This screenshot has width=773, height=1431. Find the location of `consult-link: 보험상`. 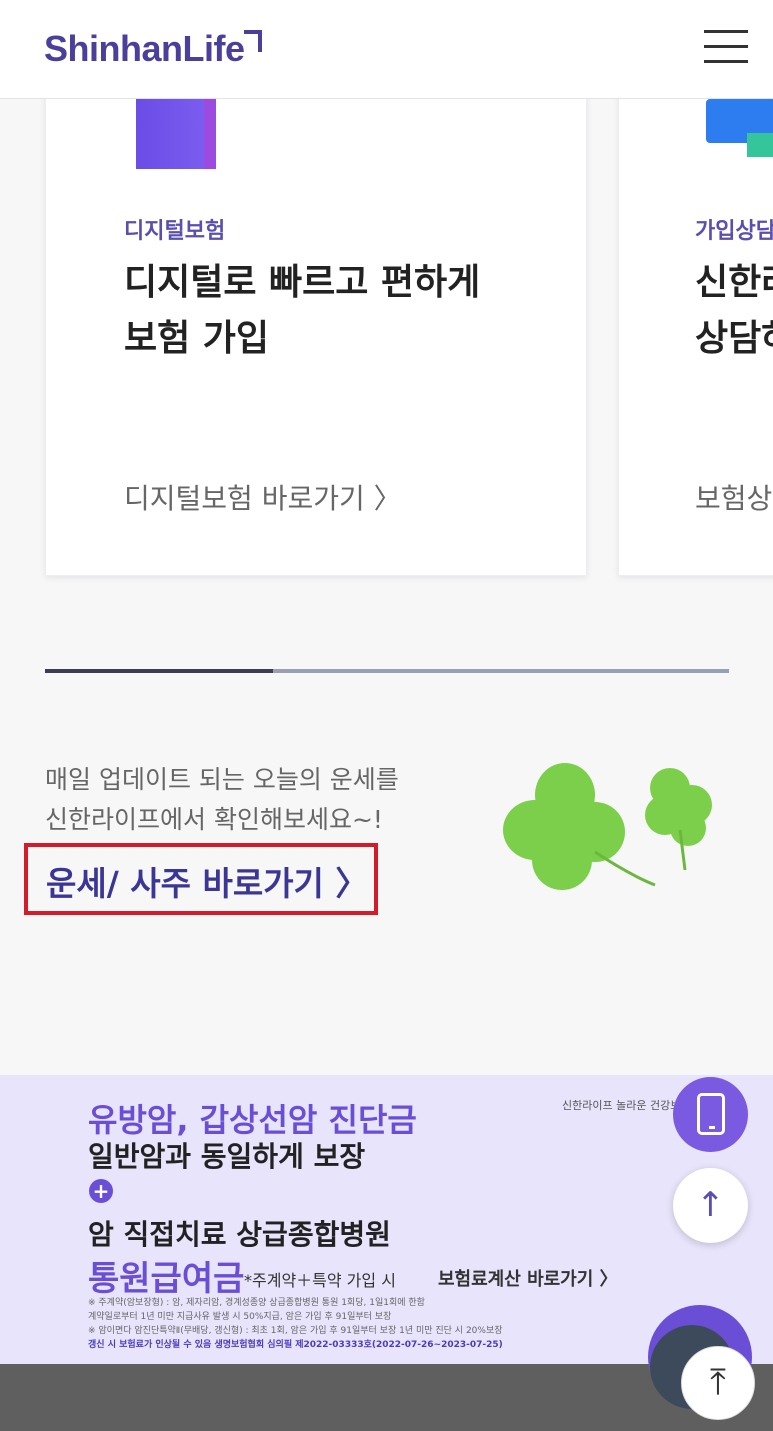

consult-link: 보험상 is located at coordinates (733, 497).